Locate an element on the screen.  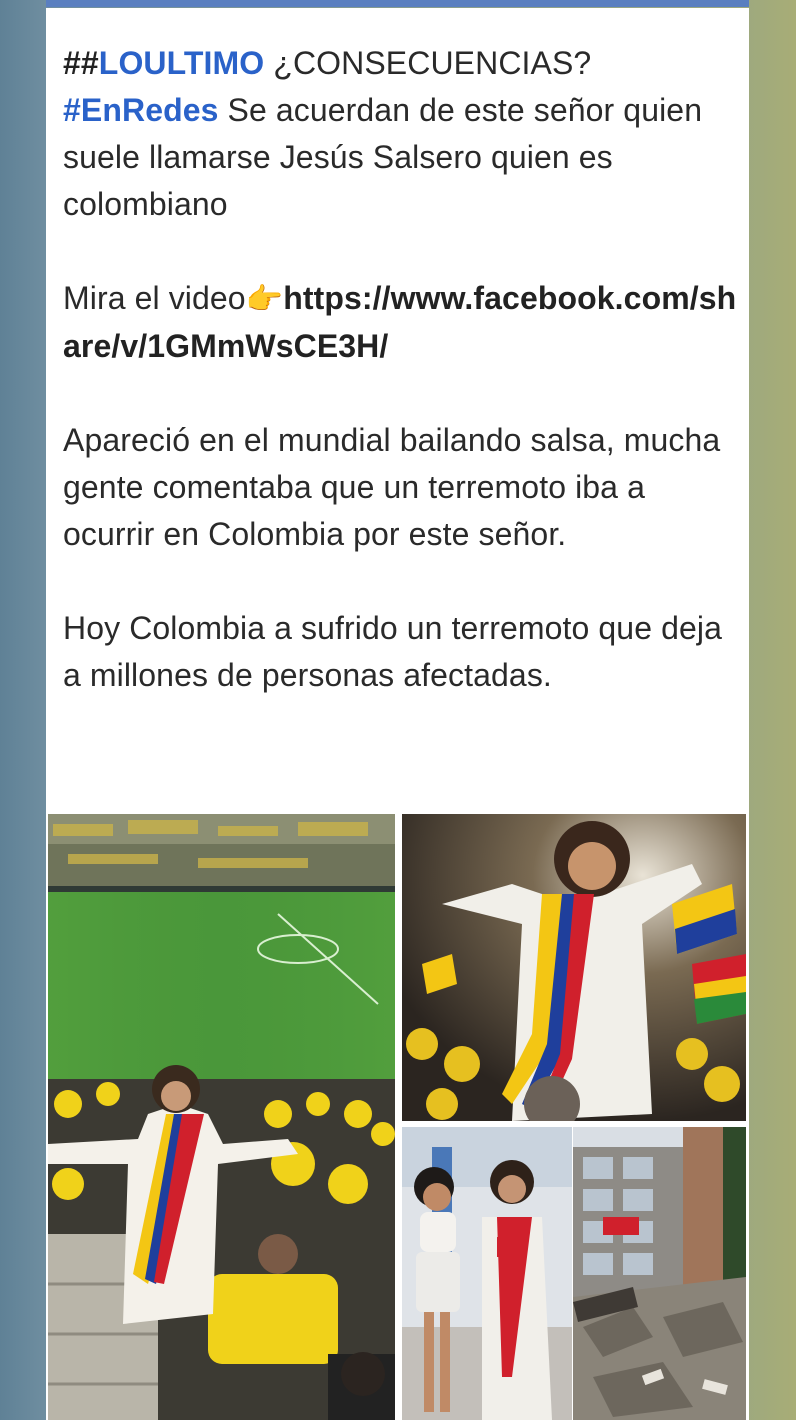
ai-dancing-figure-photo-icon is located at coordinates (574, 967).